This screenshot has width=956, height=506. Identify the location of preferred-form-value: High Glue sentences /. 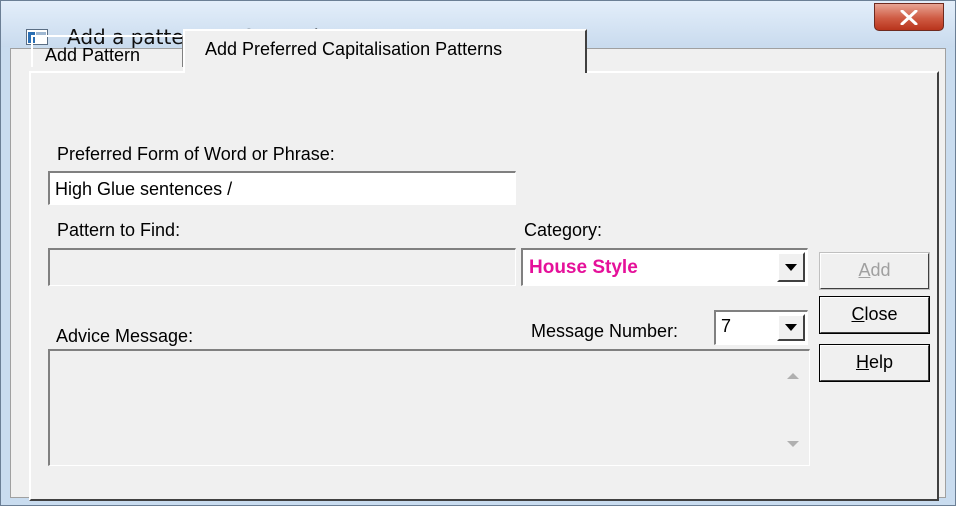
(144, 189).